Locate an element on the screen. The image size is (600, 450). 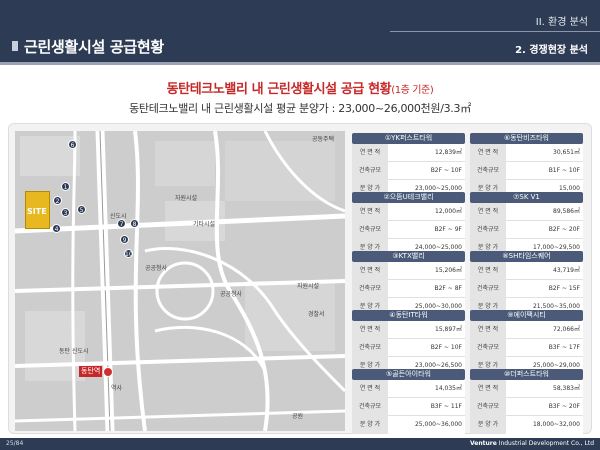
map-pin-6: 6 is located at coordinates (72, 144).